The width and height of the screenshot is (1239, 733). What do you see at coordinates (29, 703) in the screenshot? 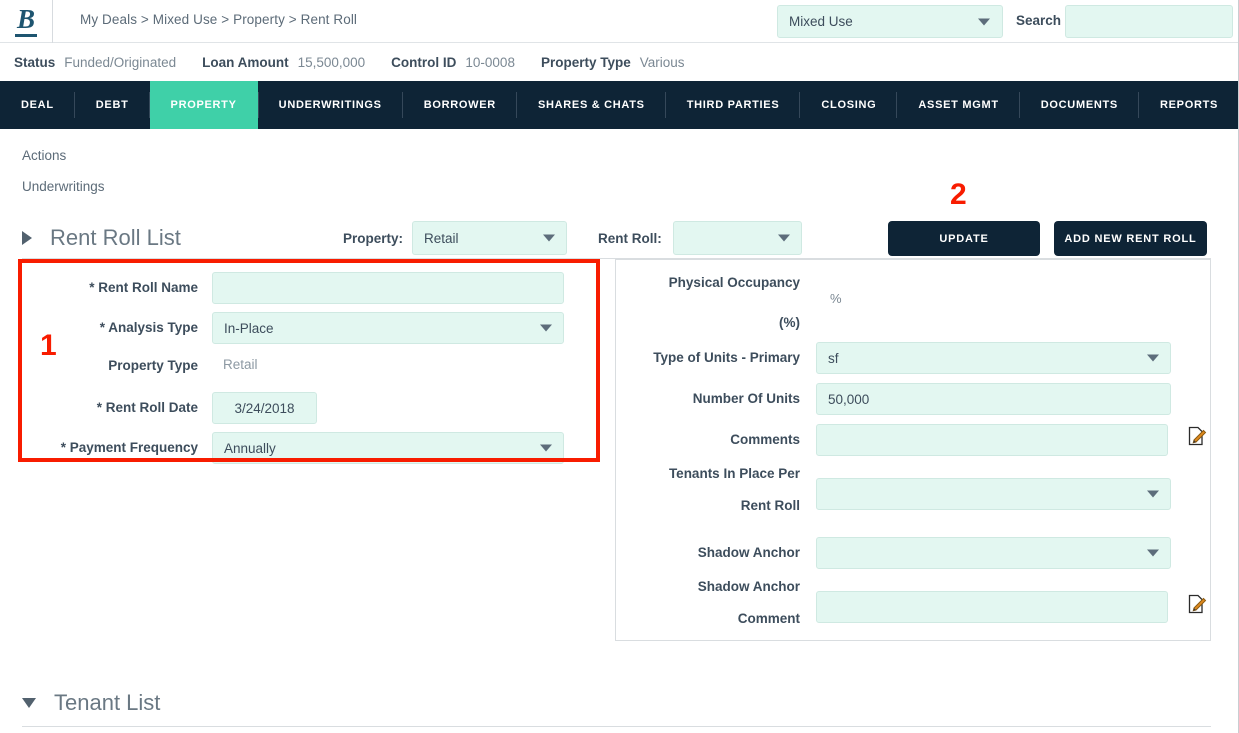
I see `triangle-down-icon` at bounding box center [29, 703].